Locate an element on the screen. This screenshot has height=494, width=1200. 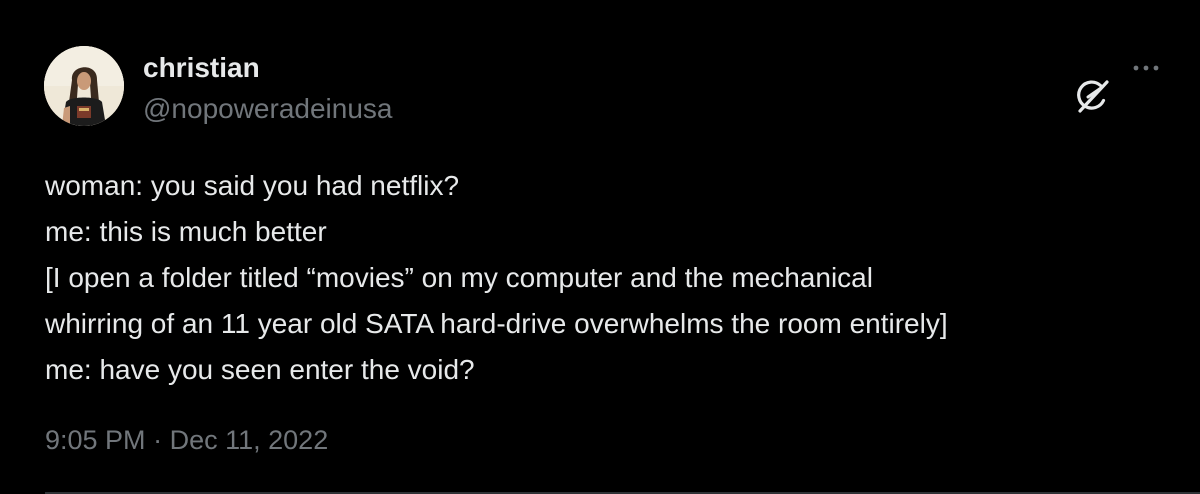
grok-icon is located at coordinates (1092, 96).